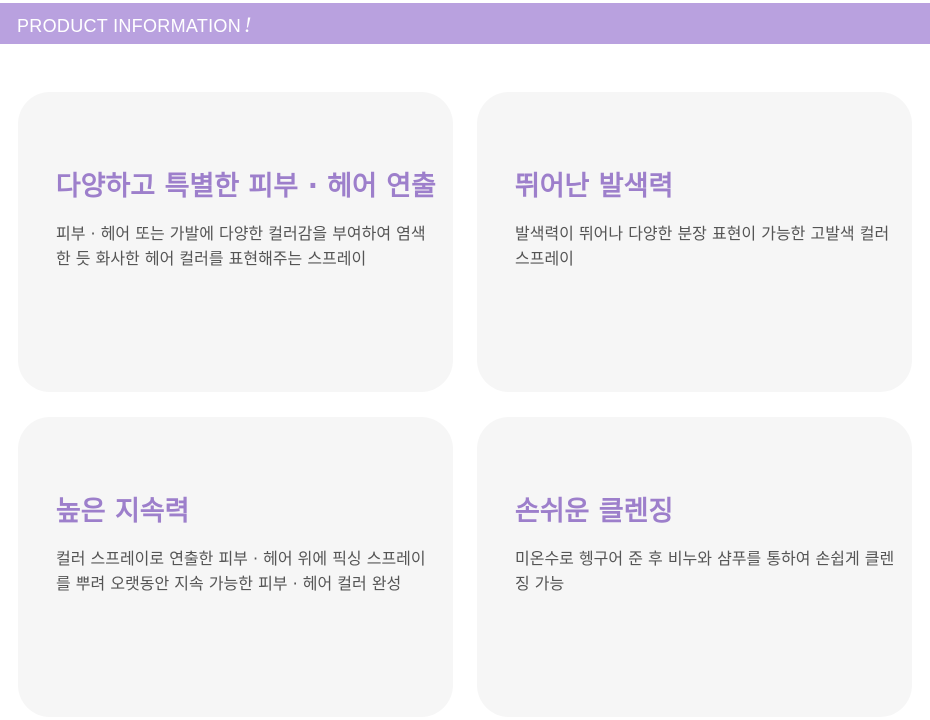 This screenshot has height=720, width=930. What do you see at coordinates (702, 246) in the screenshot?
I see `feature-card-description: 발색력이 뛰어나 다양한 분장 표현이 가능한 고발색 컬러 스프레이` at bounding box center [702, 246].